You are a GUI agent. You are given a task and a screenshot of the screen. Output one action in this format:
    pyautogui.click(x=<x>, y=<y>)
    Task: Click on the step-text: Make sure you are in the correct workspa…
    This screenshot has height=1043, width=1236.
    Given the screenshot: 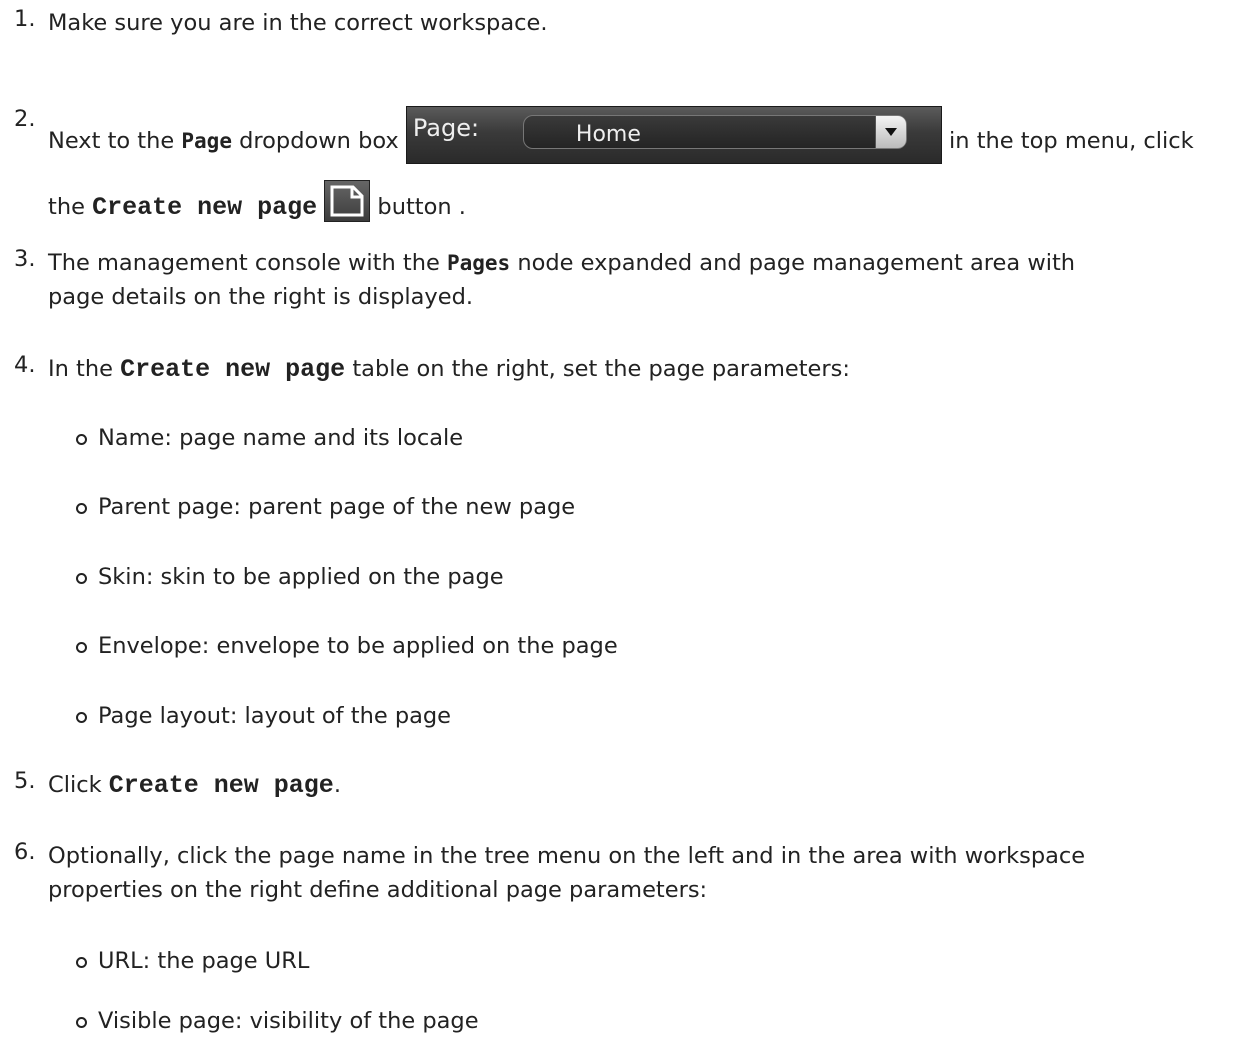 What is the action you would take?
    pyautogui.click(x=634, y=23)
    